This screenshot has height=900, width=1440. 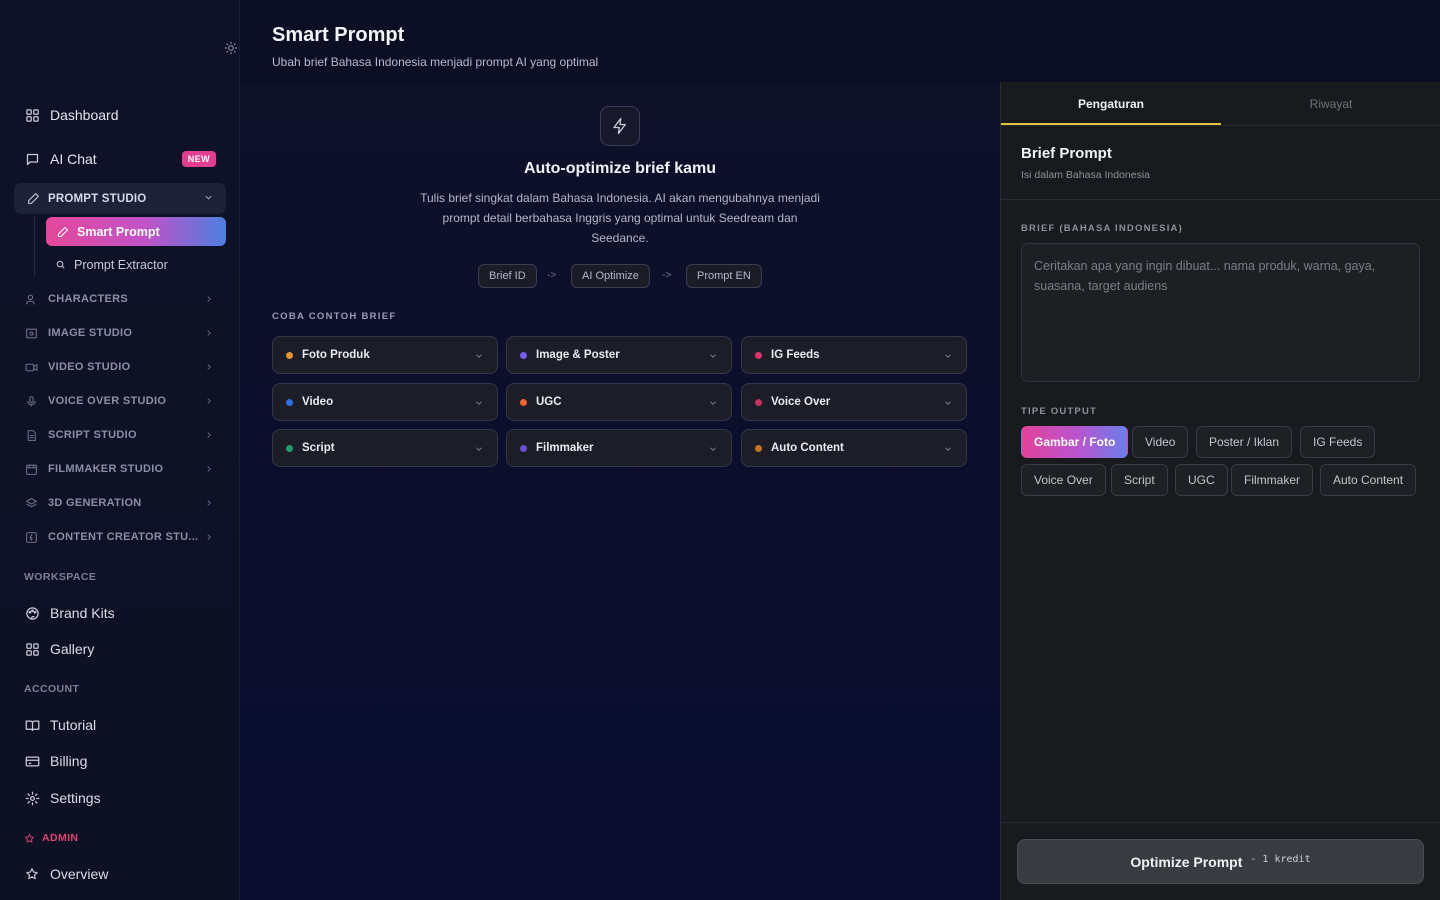 What do you see at coordinates (1201, 480) in the screenshot?
I see `type-chip-ugc: UGC` at bounding box center [1201, 480].